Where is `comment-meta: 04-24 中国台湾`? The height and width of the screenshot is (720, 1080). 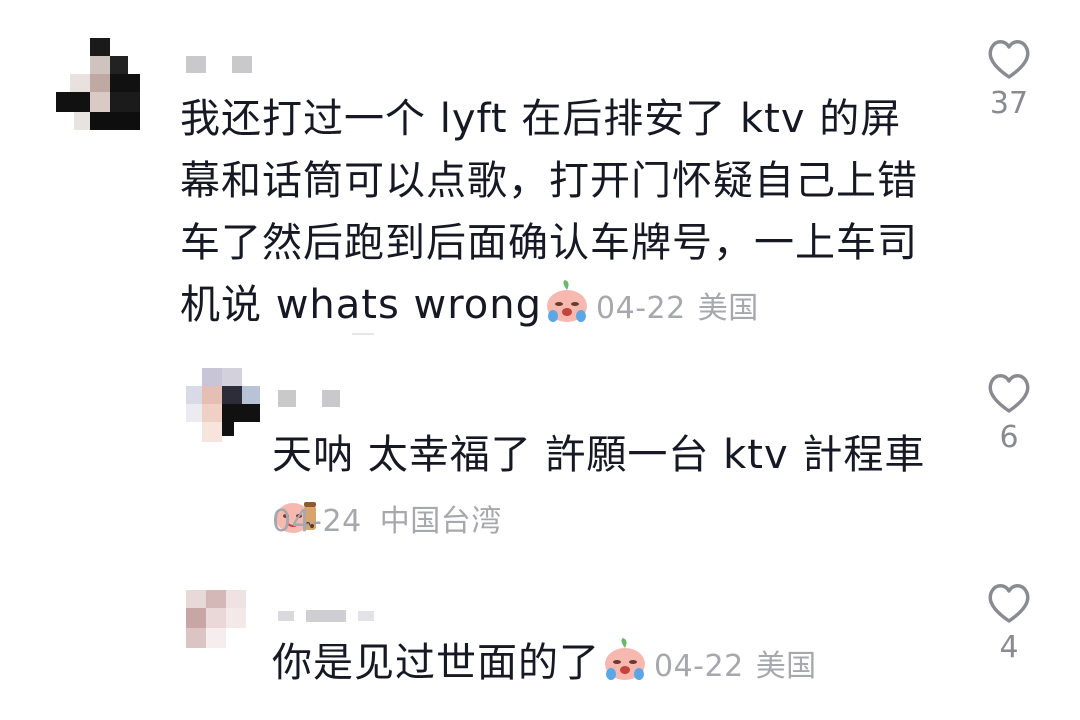 comment-meta: 04-24 中国台湾 is located at coordinates (387, 518).